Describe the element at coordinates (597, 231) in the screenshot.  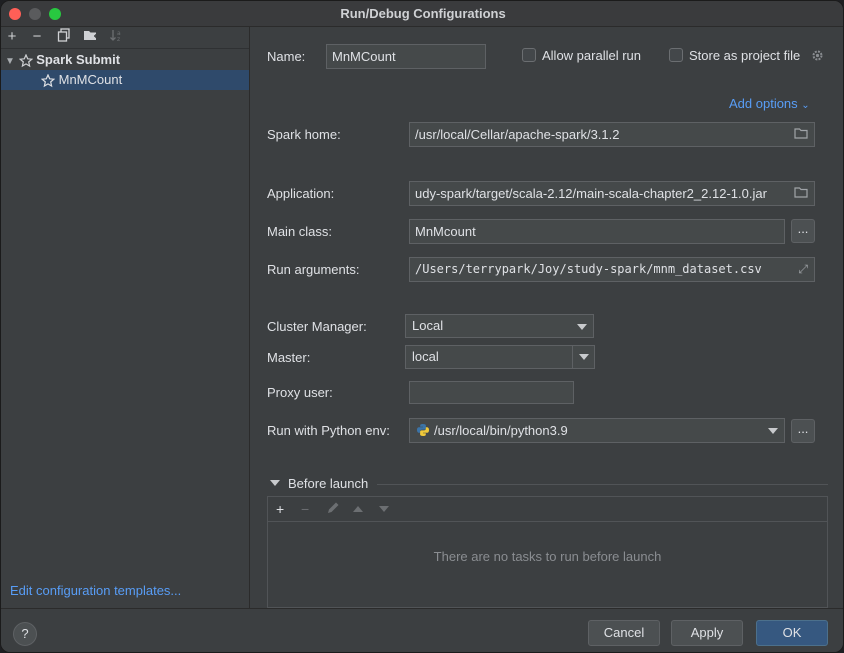
I see `main-class-input: MnMcount` at that location.